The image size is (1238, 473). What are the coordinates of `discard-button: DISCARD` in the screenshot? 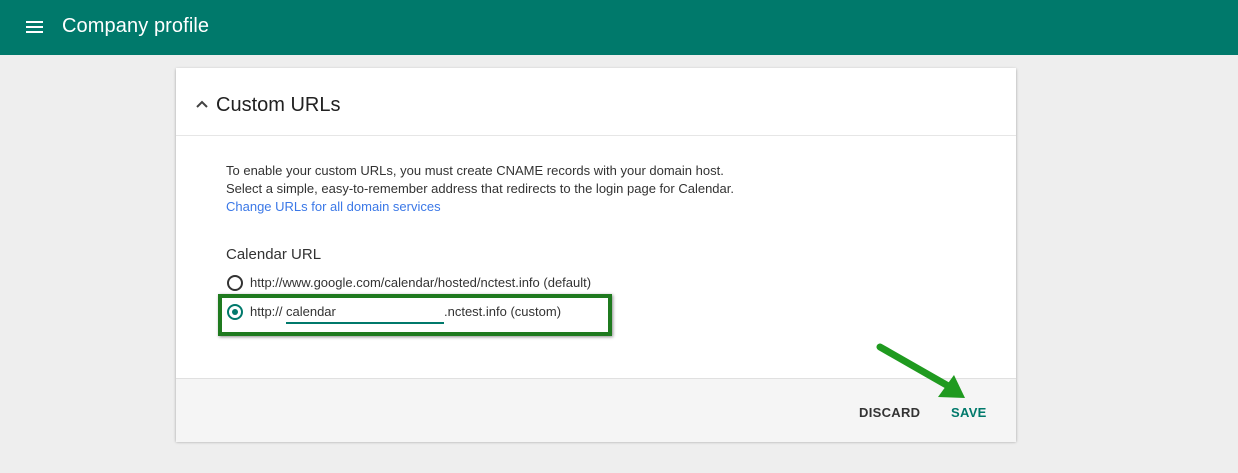 It's located at (889, 412).